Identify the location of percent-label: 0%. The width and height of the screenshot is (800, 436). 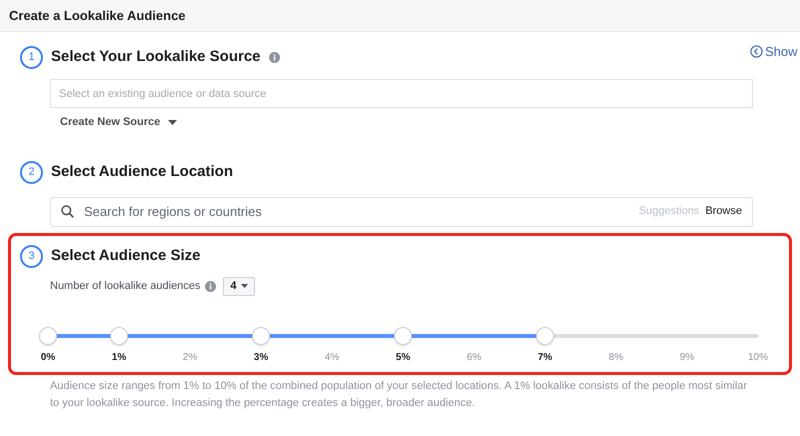
(48, 357).